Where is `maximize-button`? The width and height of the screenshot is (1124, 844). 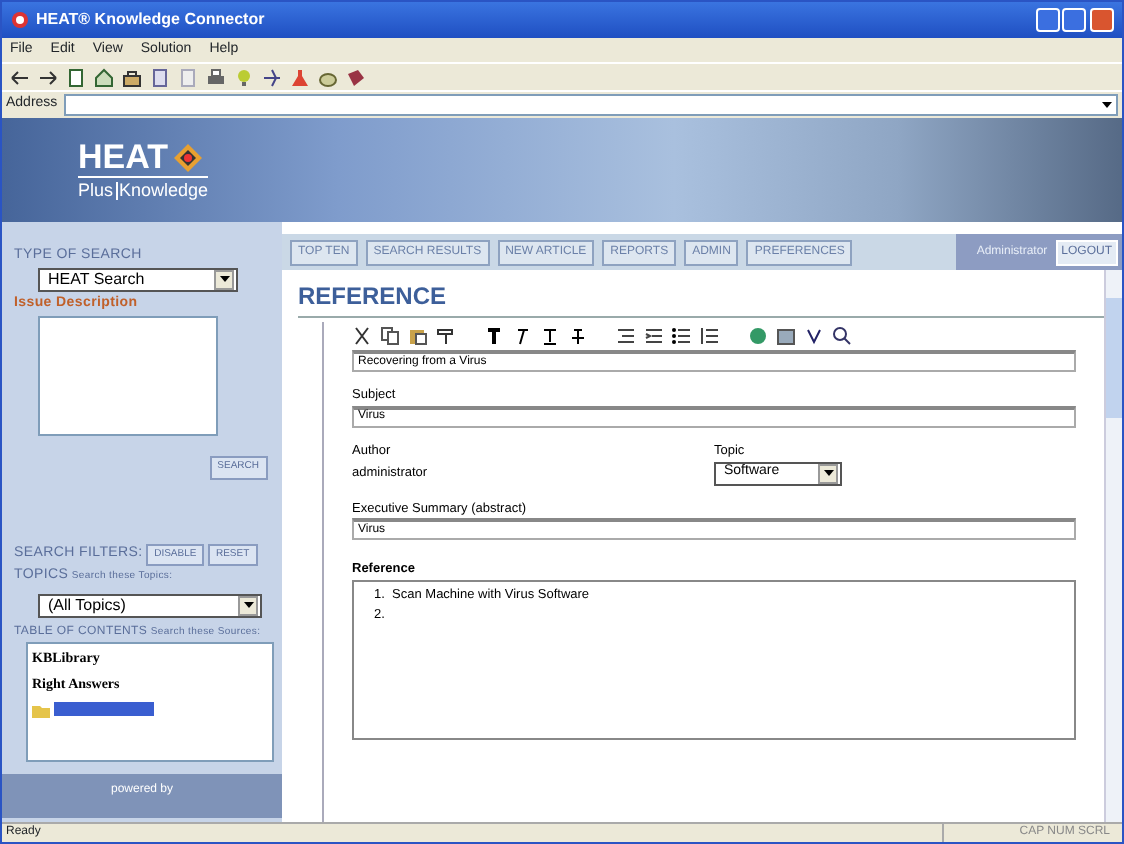
maximize-button is located at coordinates (1074, 20).